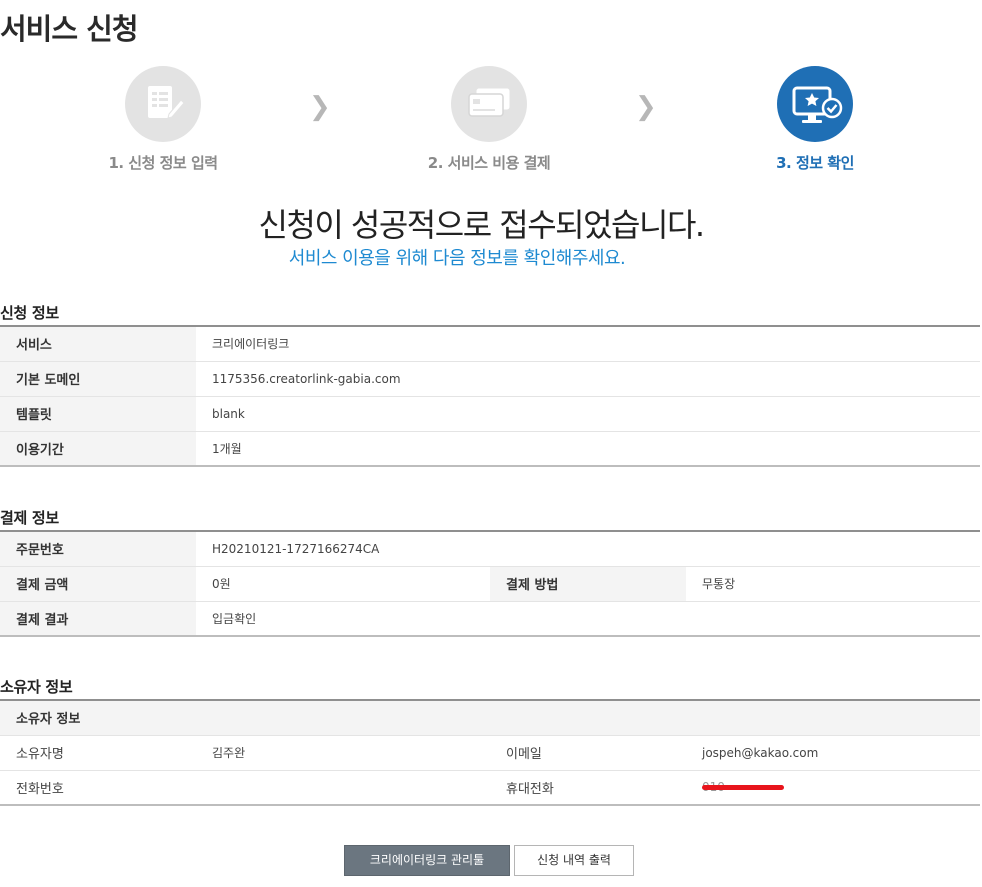  Describe the element at coordinates (743, 788) in the screenshot. I see `redaction-mark` at that location.